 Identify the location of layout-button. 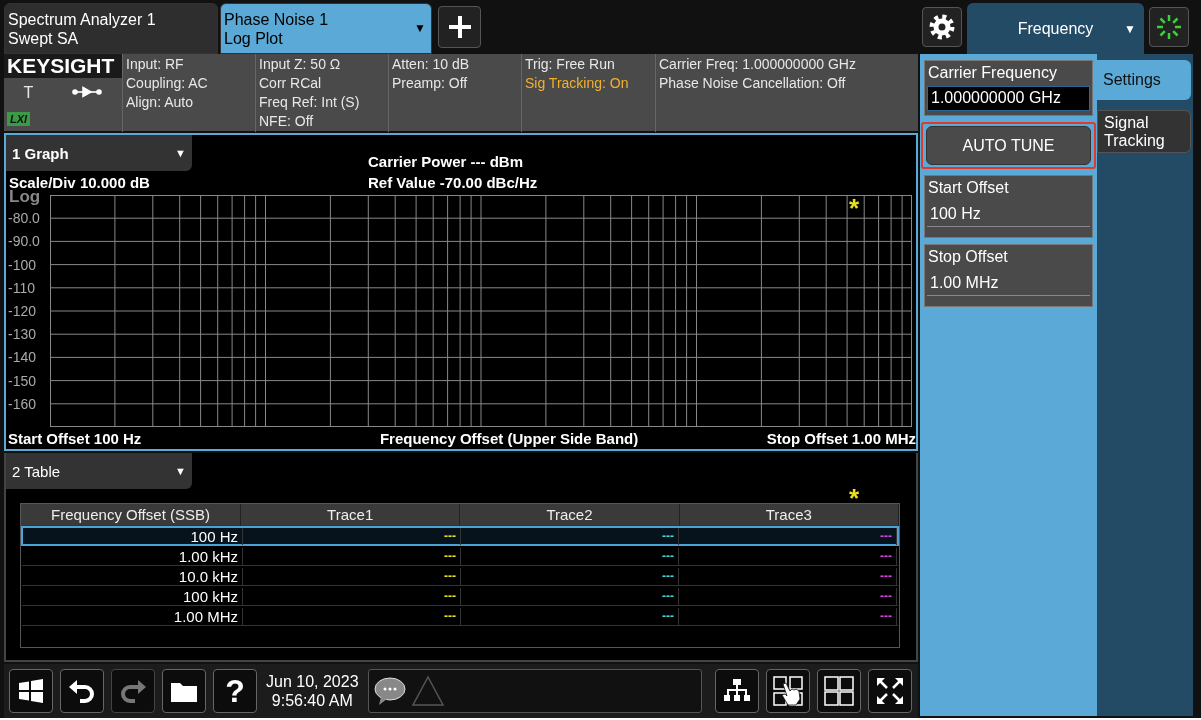
(839, 691).